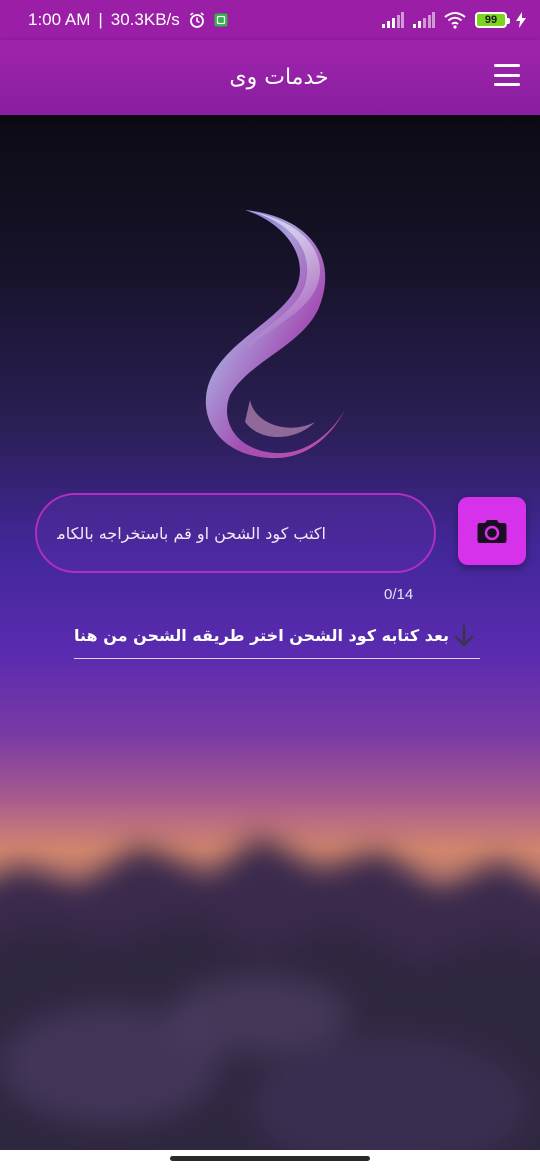  What do you see at coordinates (59, 19) in the screenshot?
I see `status-time: 1:00 AM` at bounding box center [59, 19].